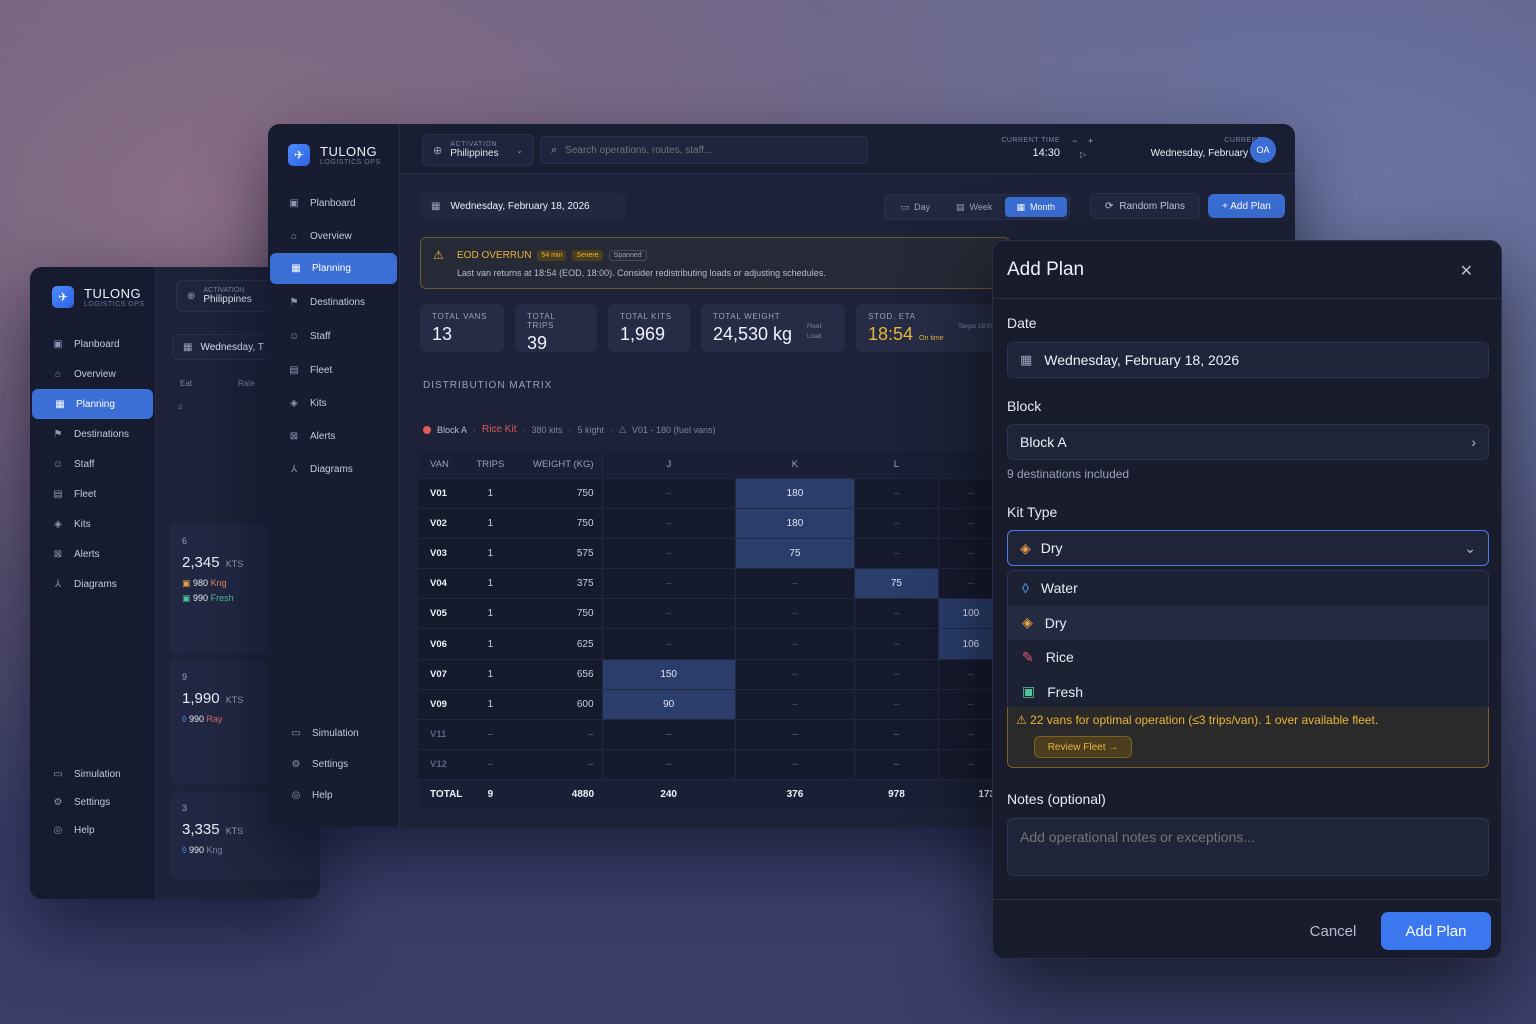 The width and height of the screenshot is (1536, 1024). What do you see at coordinates (1246, 206) in the screenshot?
I see `add-plan-button: + Add Plan` at bounding box center [1246, 206].